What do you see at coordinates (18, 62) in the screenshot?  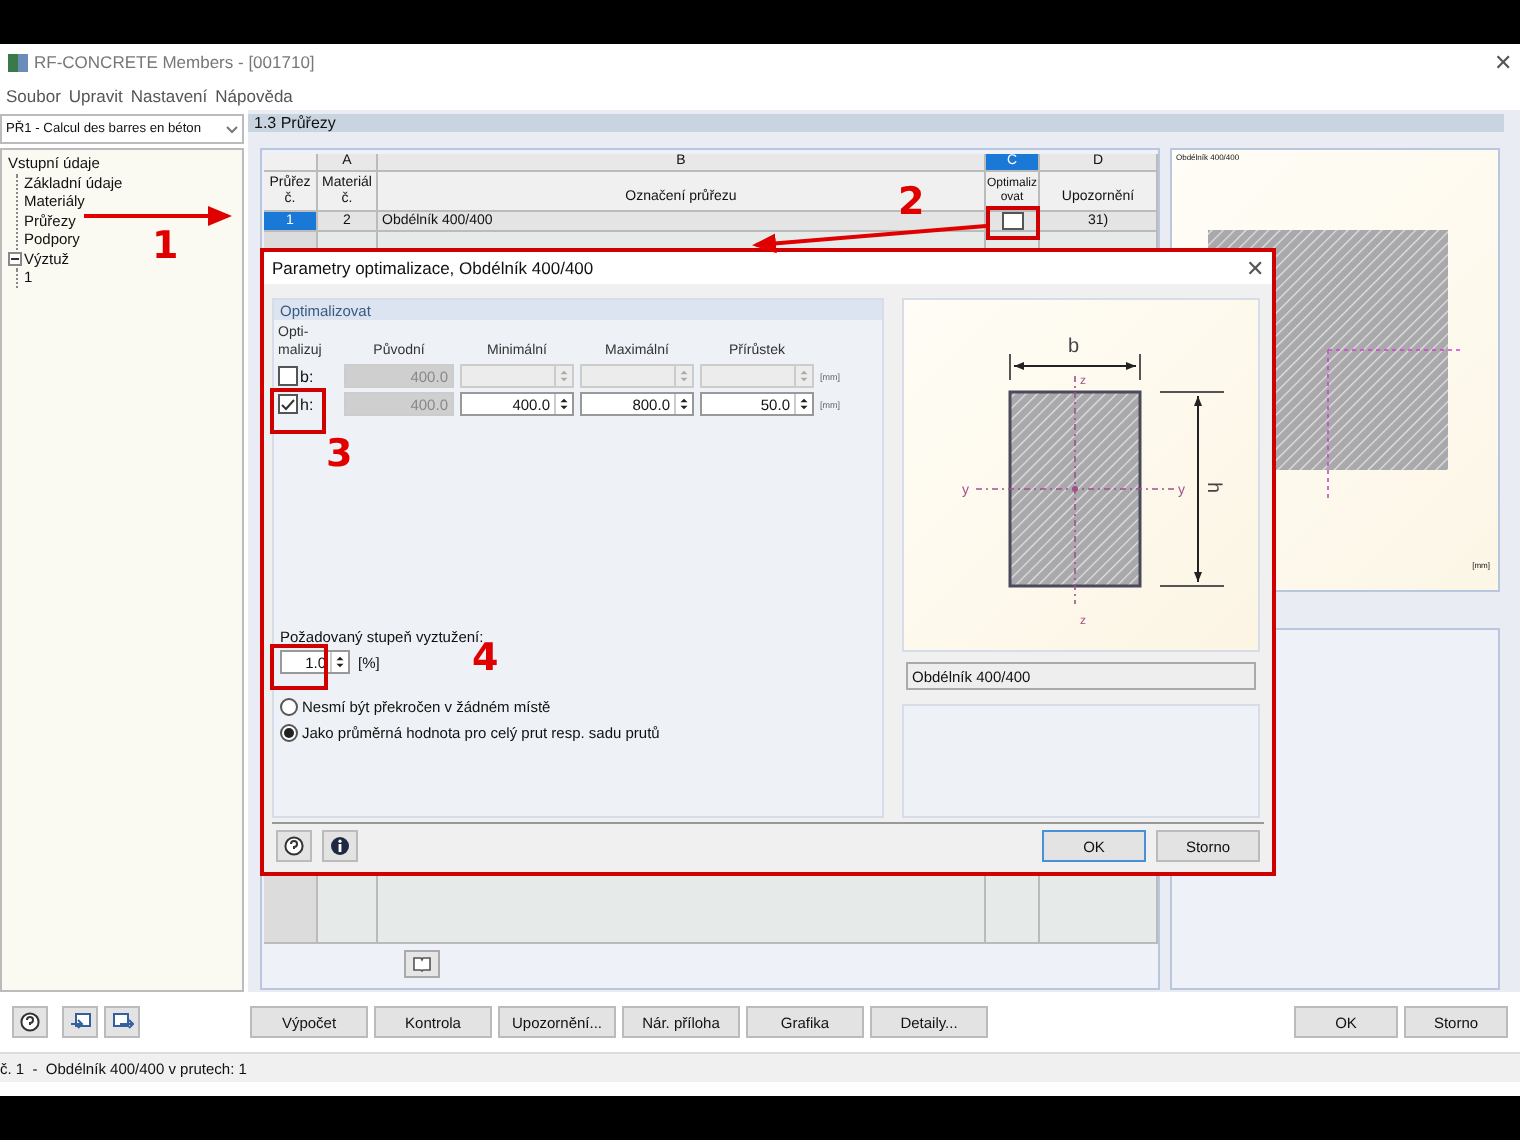 I see `app-icon` at bounding box center [18, 62].